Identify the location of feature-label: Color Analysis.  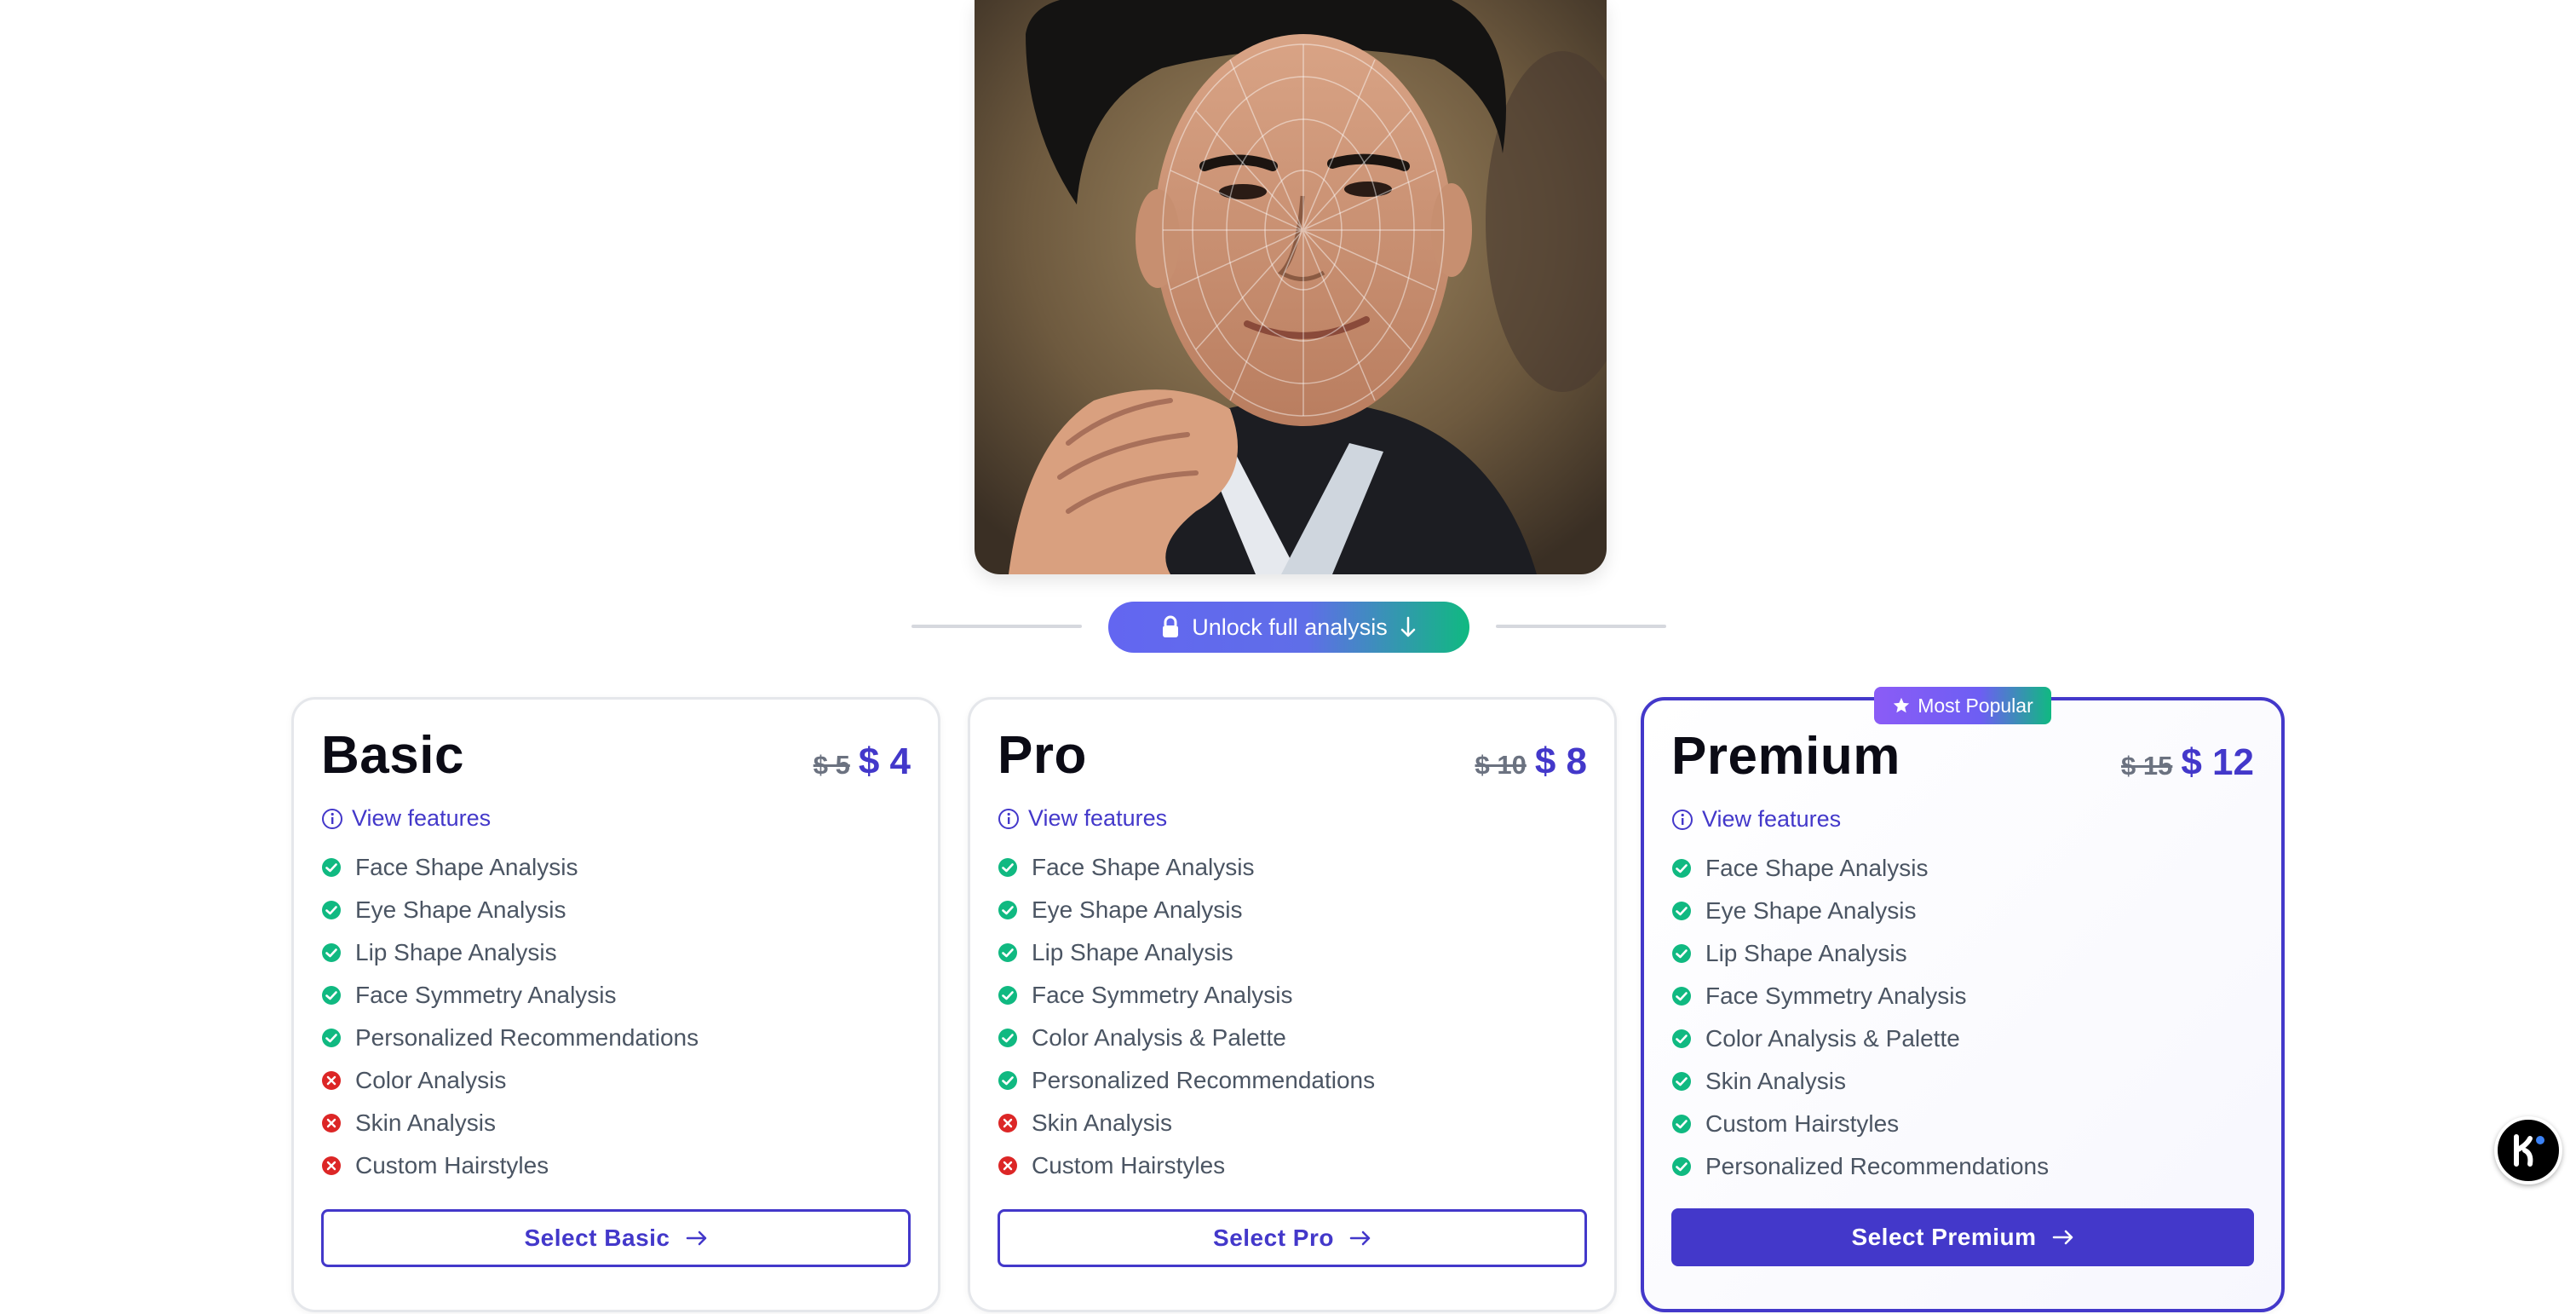
(431, 1080).